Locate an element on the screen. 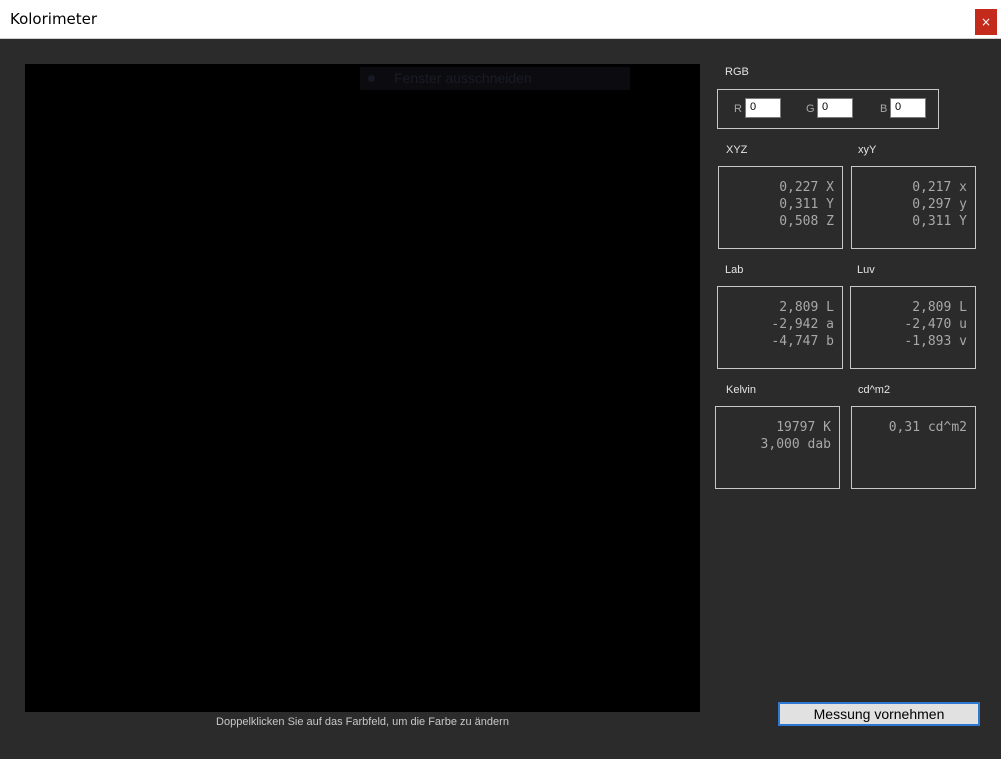  xyy-label: xyY is located at coordinates (867, 150).